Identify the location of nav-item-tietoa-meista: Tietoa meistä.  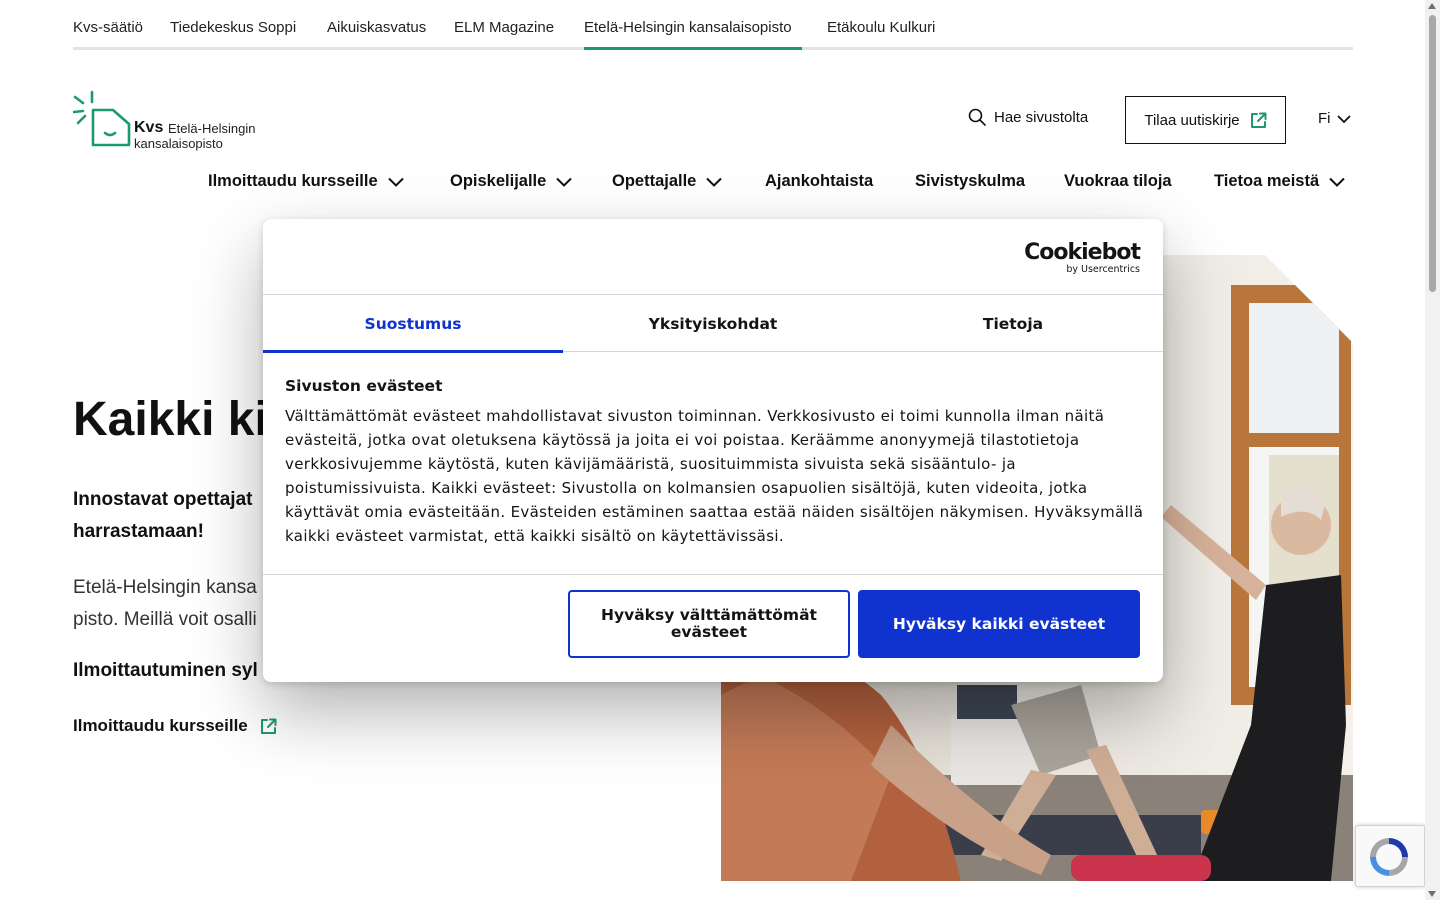
(1279, 181).